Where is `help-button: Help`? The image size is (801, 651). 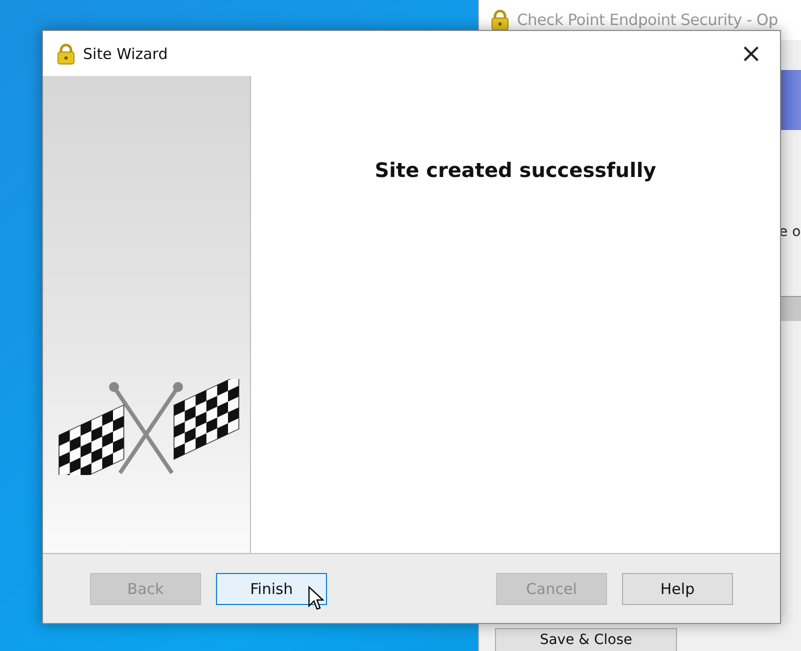
help-button: Help is located at coordinates (677, 588).